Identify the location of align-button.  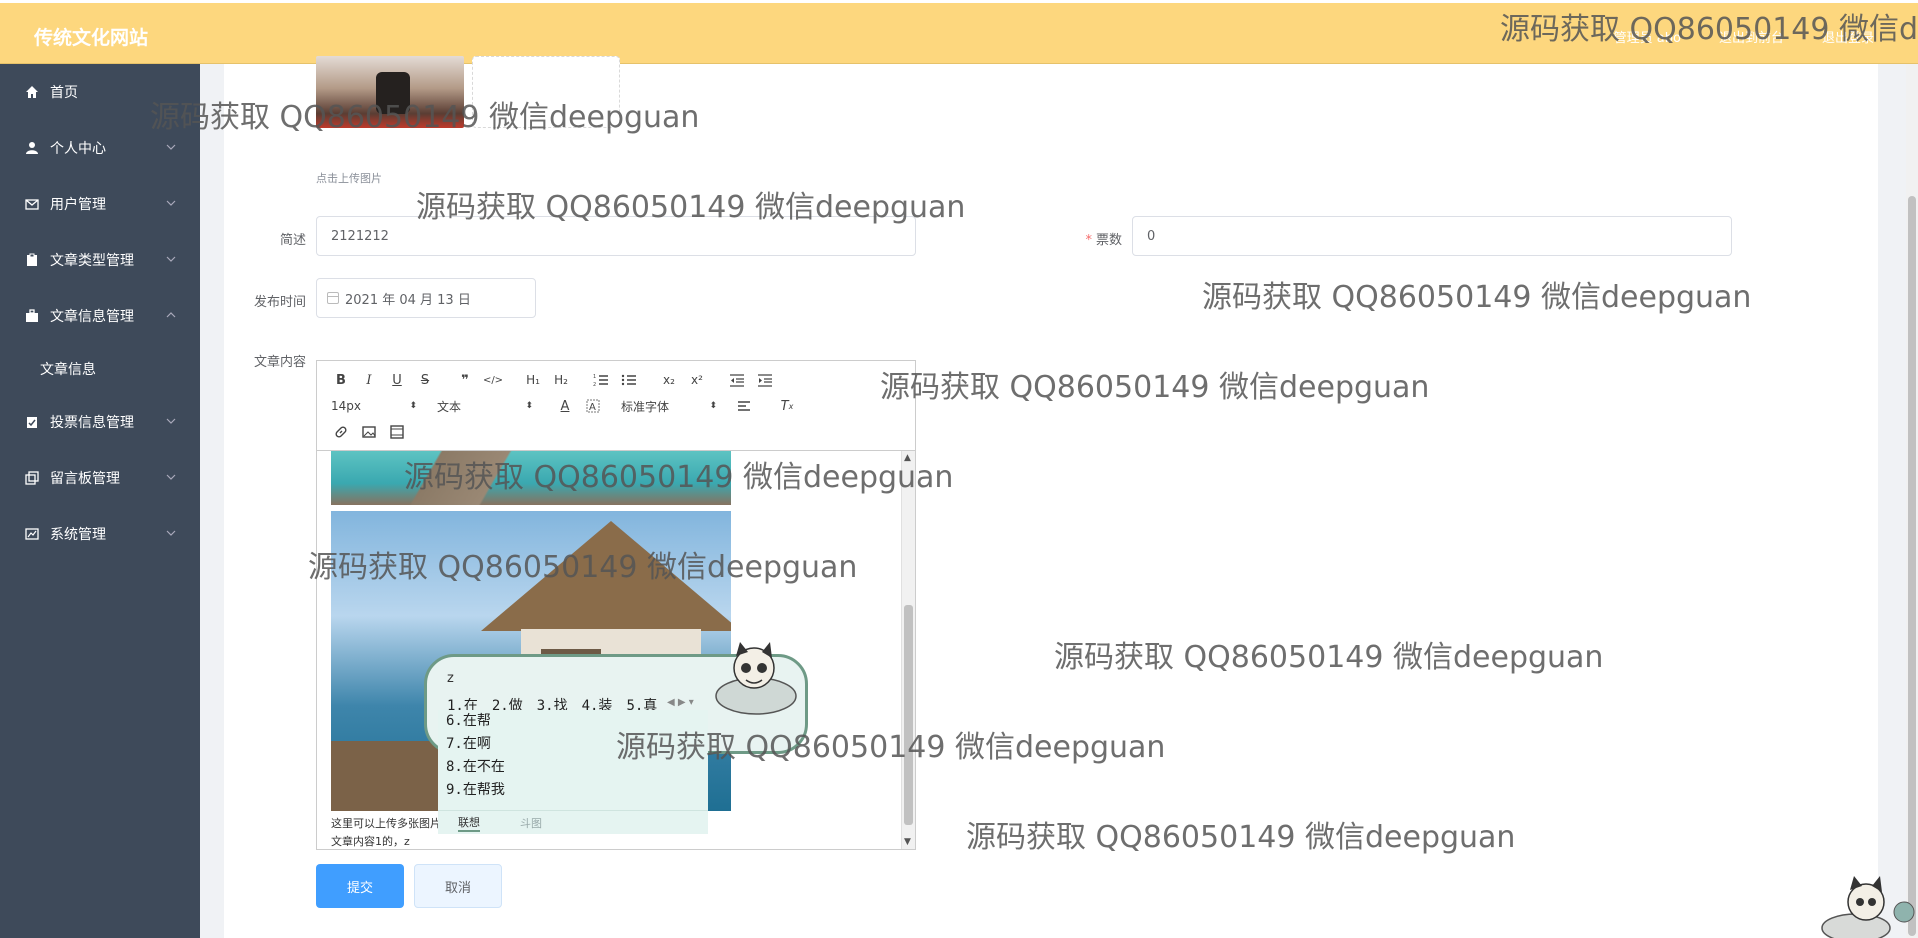
(745, 406).